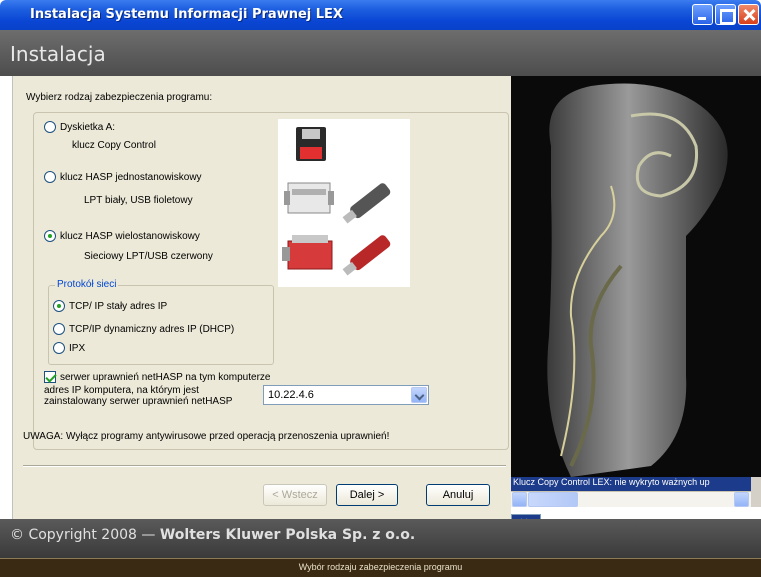  What do you see at coordinates (114, 145) in the screenshot?
I see `radio-floppy-detail: klucz Copy Control` at bounding box center [114, 145].